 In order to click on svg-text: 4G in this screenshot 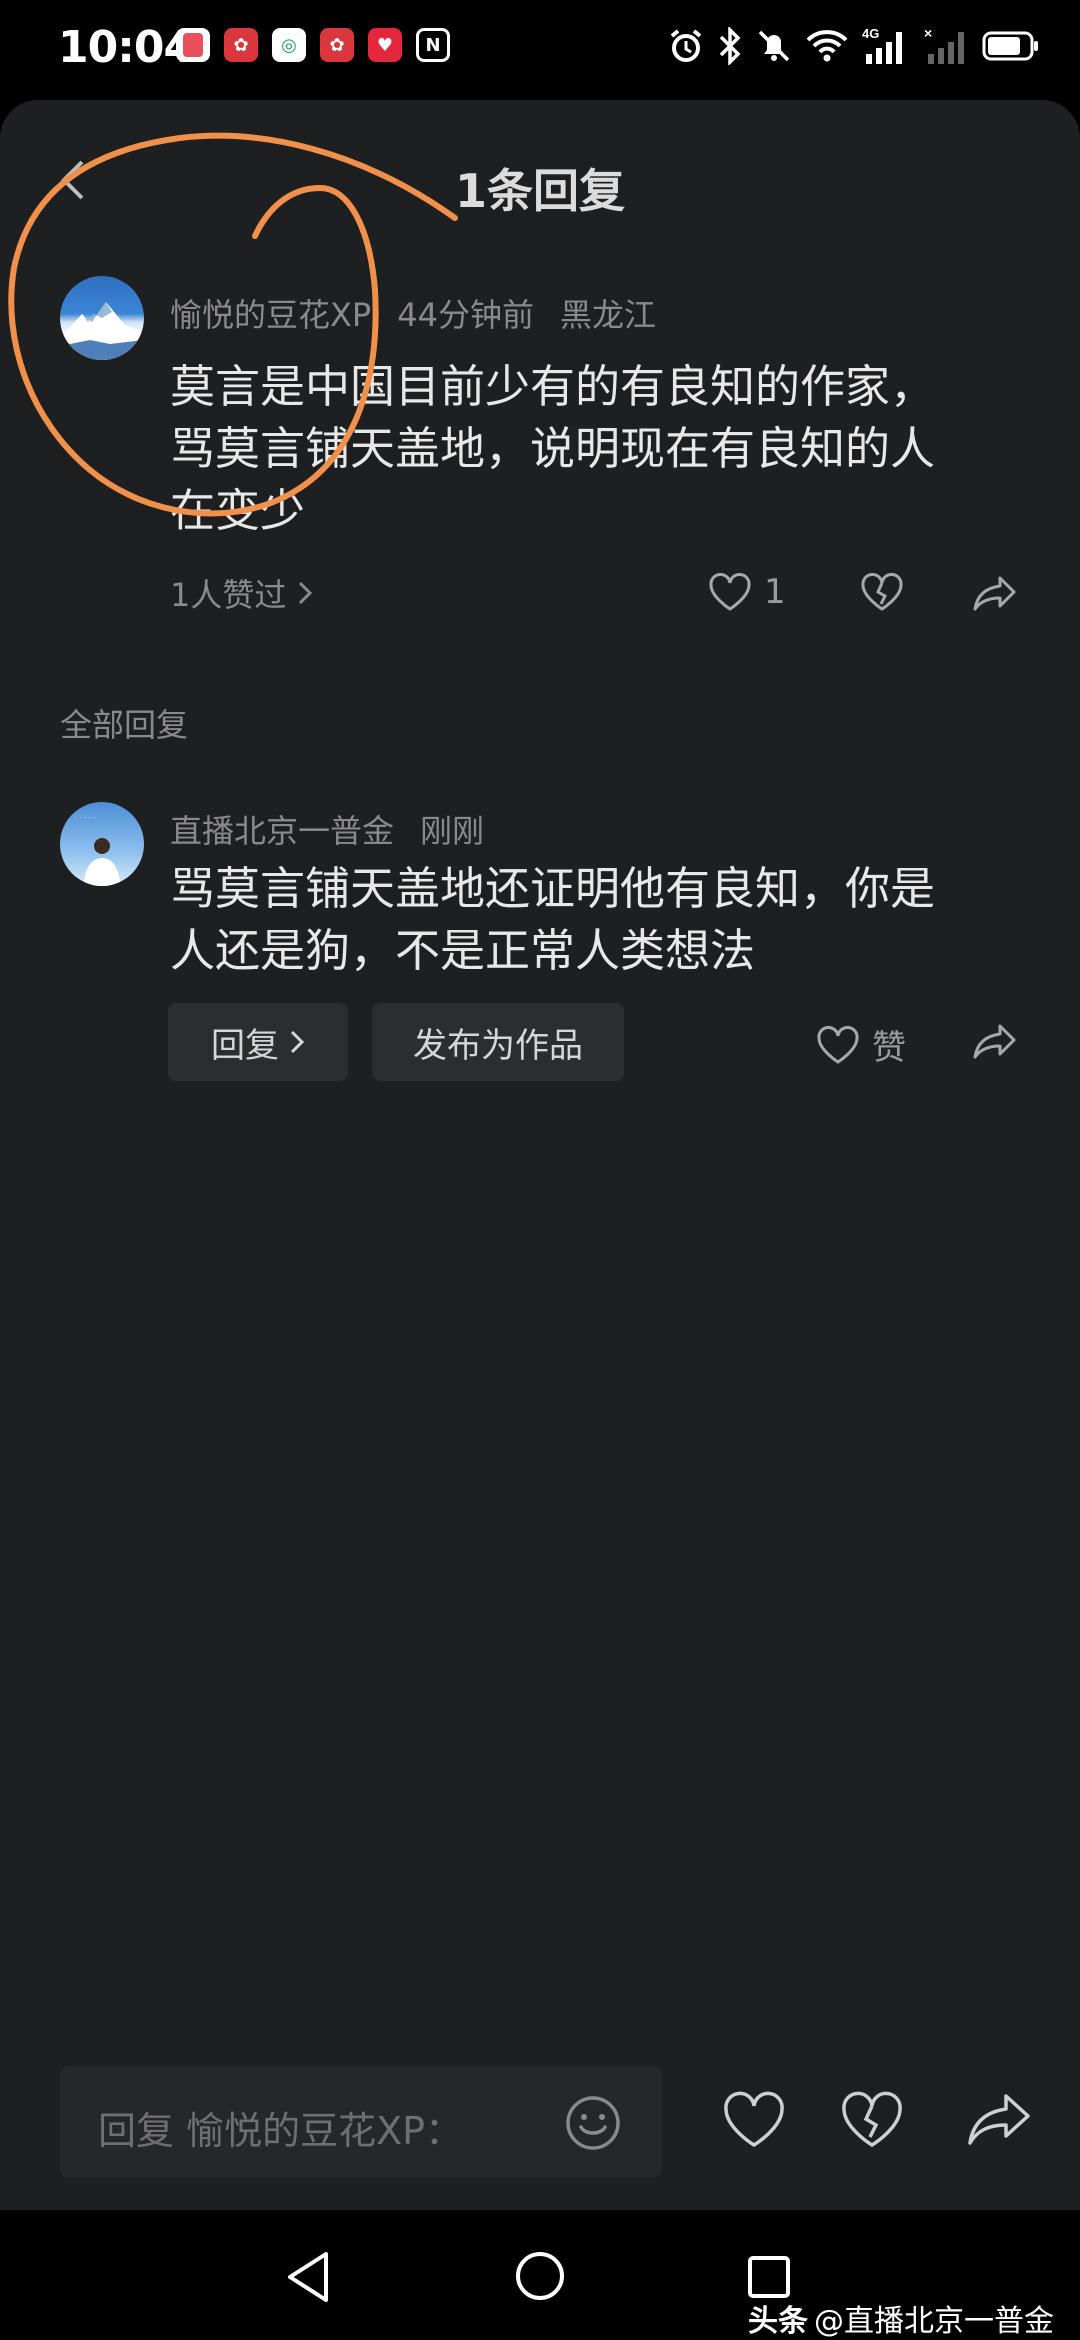, I will do `click(870, 33)`.